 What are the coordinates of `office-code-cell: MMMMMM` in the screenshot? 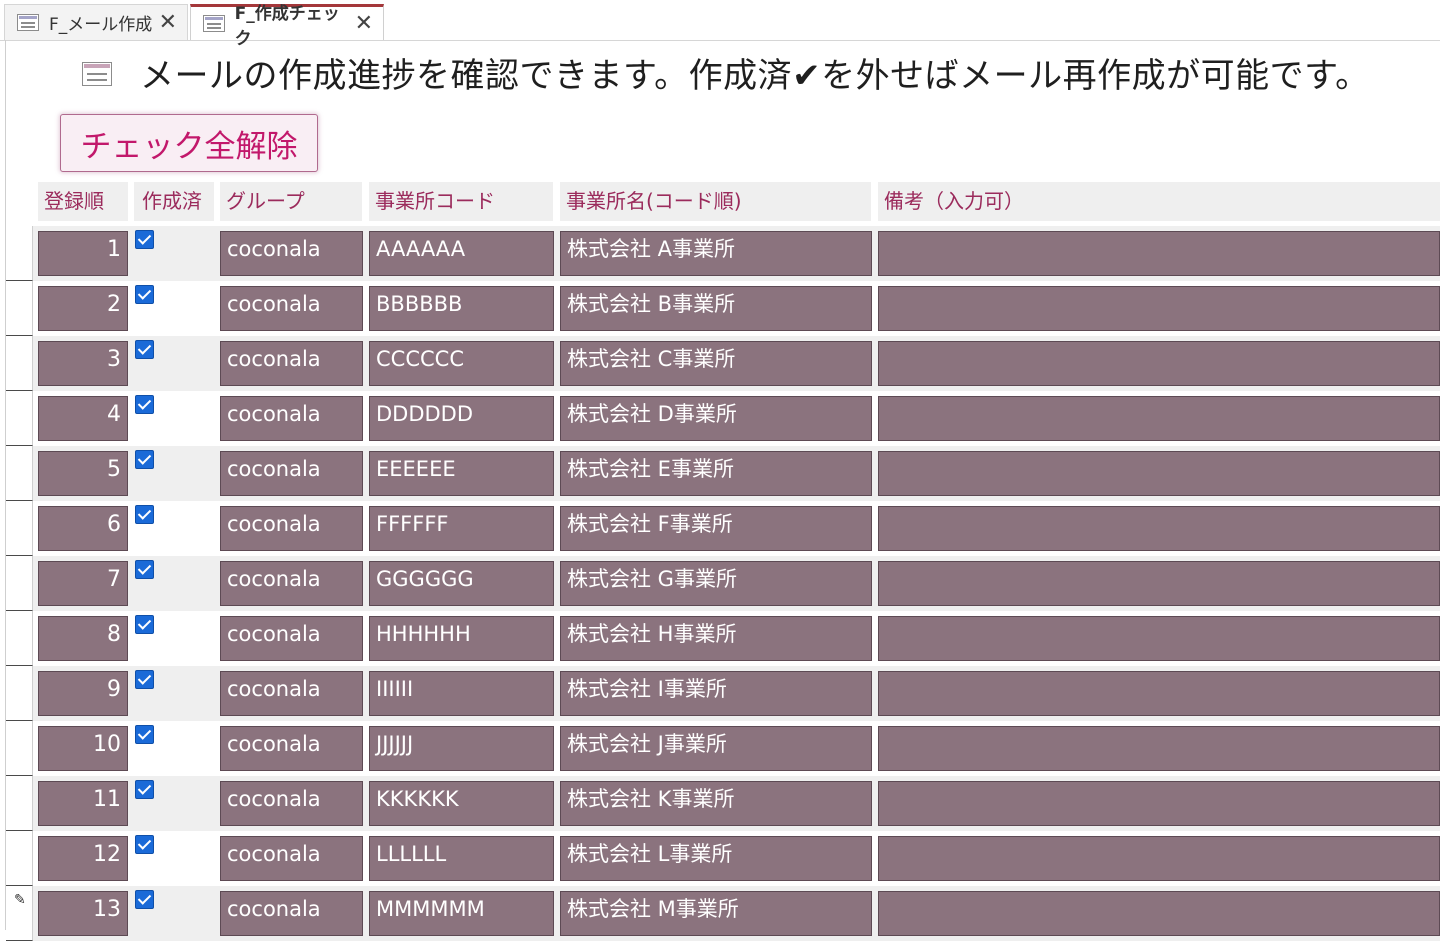 It's located at (461, 913).